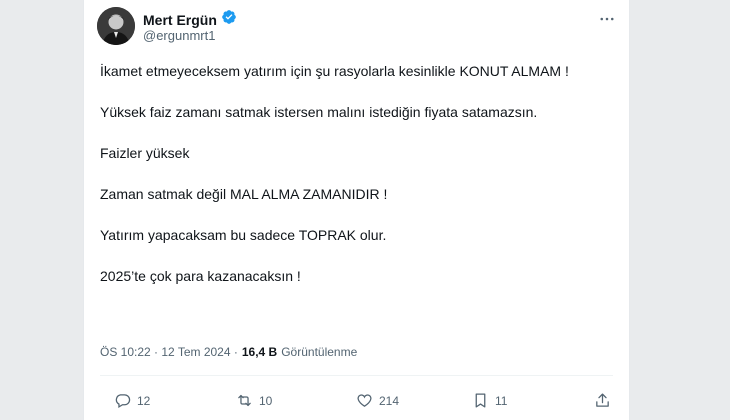  I want to click on verified-badge-icon, so click(229, 19).